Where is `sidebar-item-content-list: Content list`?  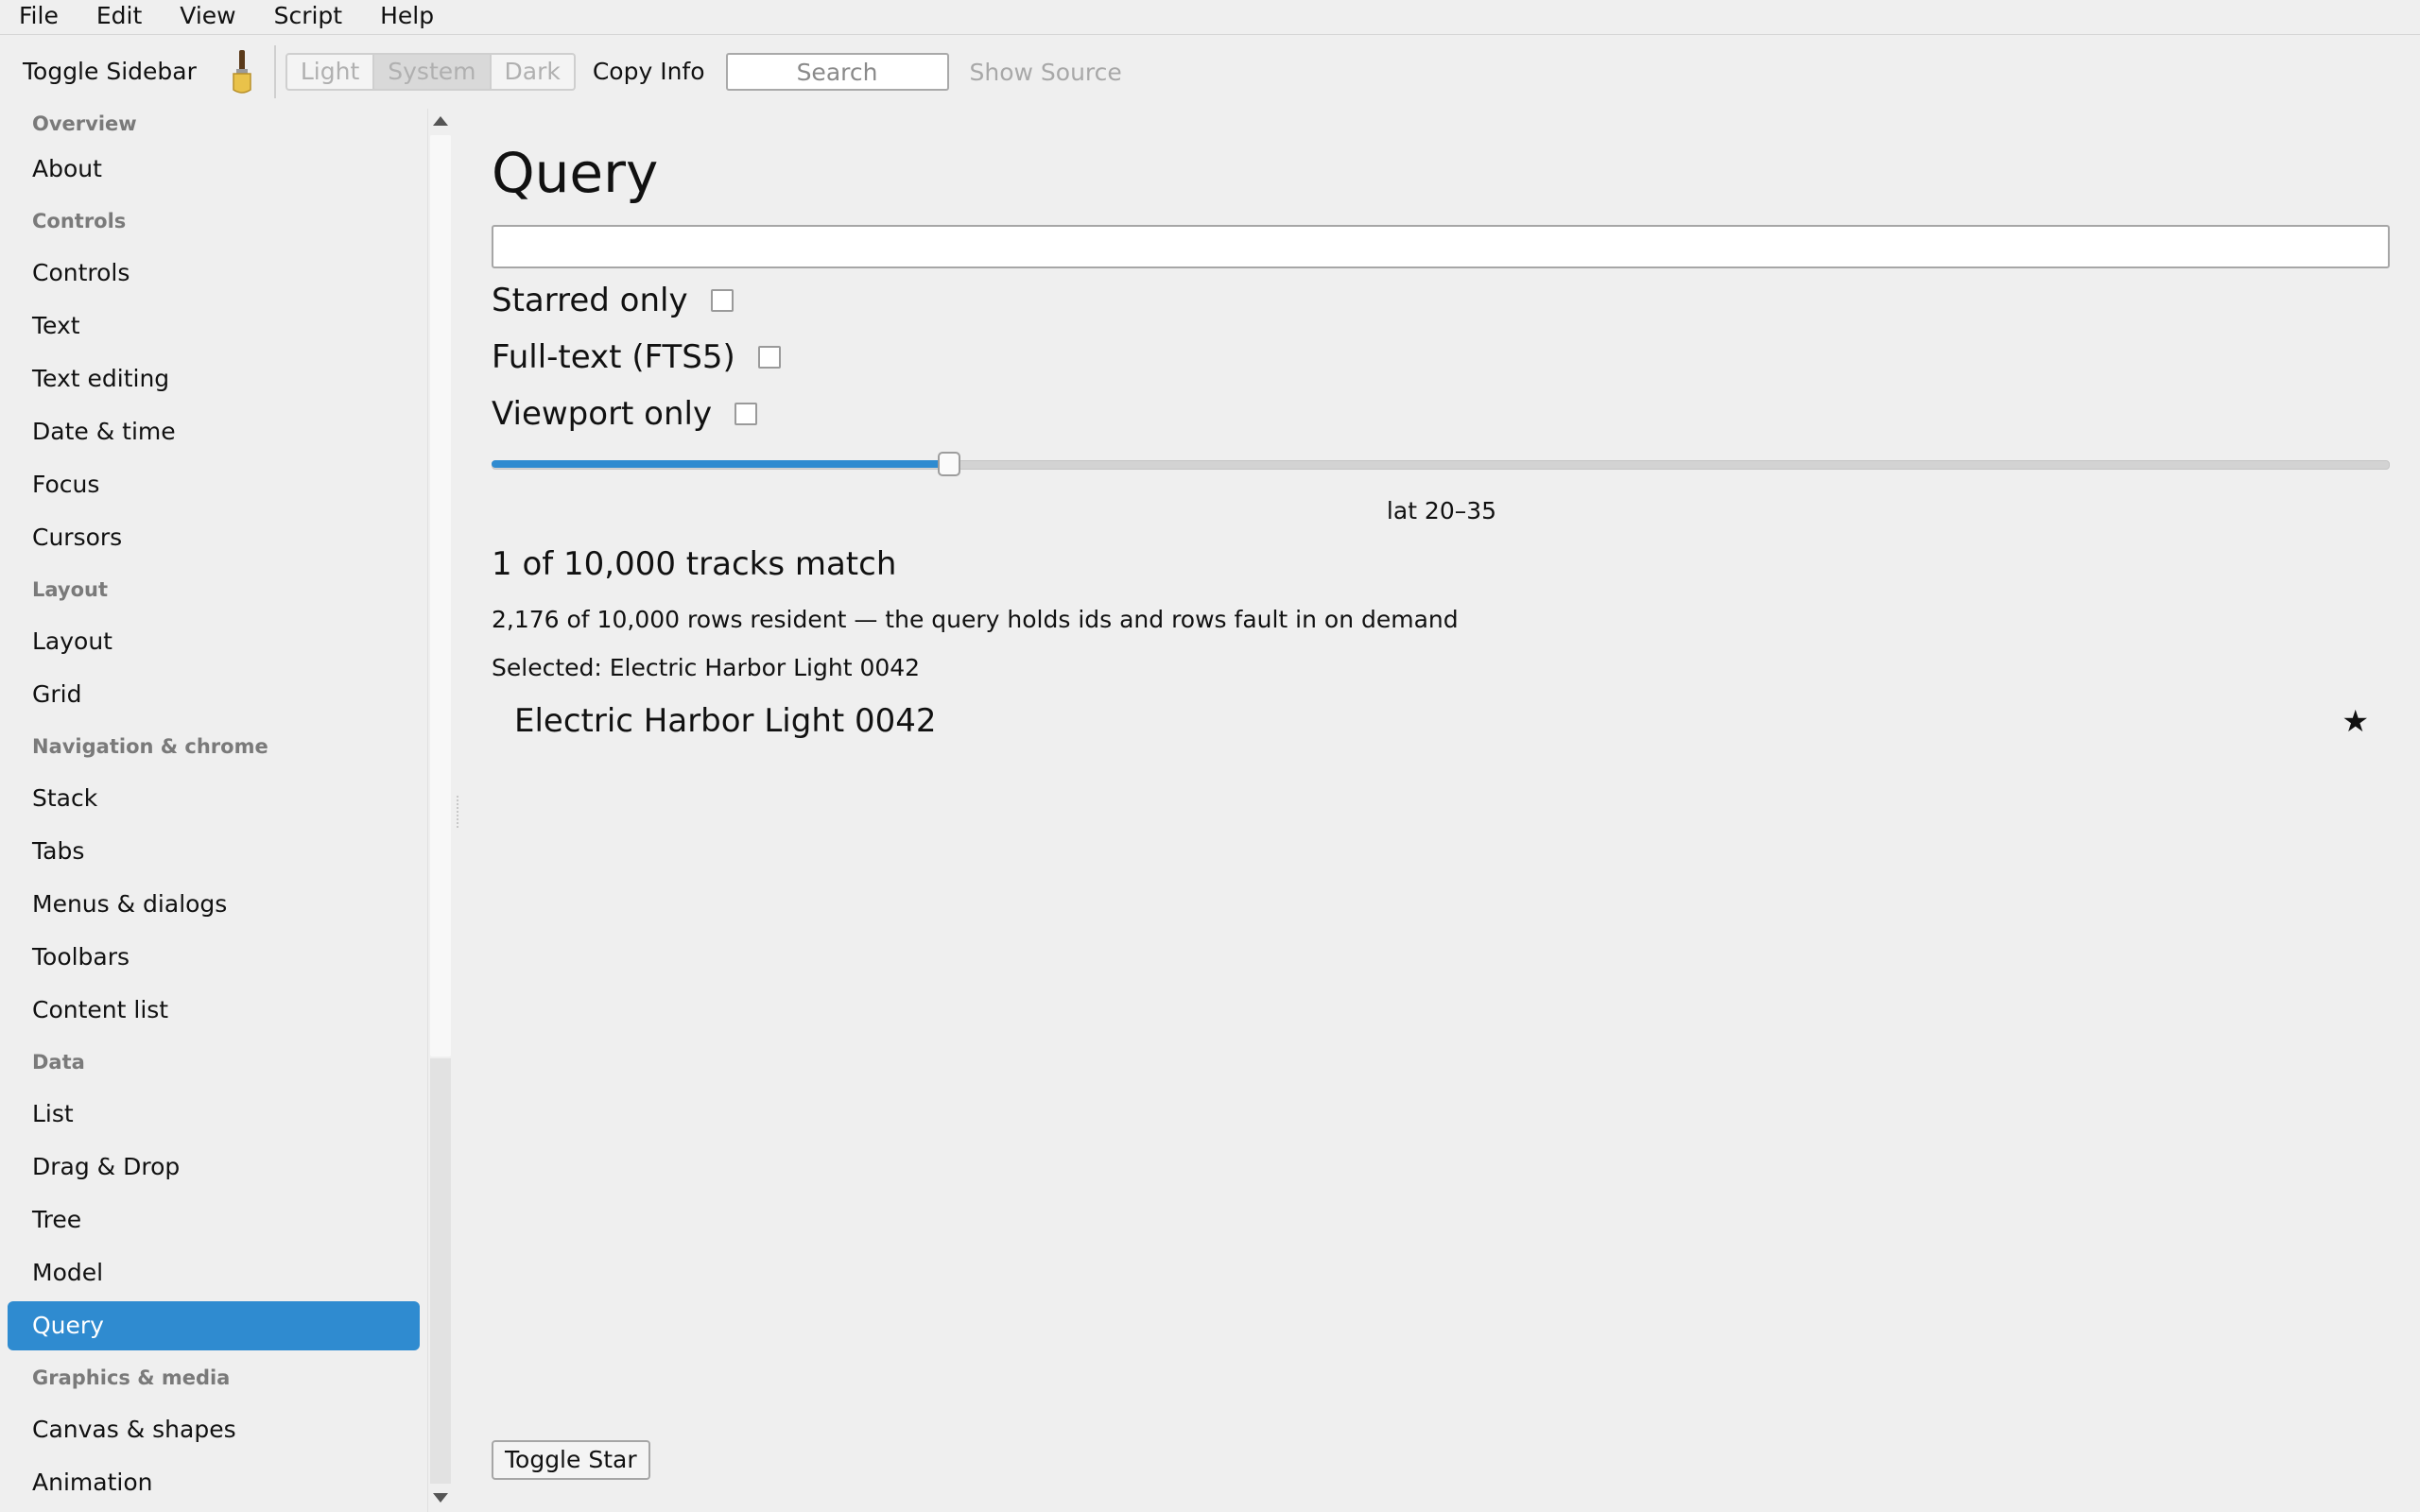
sidebar-item-content-list: Content list is located at coordinates (213, 1010).